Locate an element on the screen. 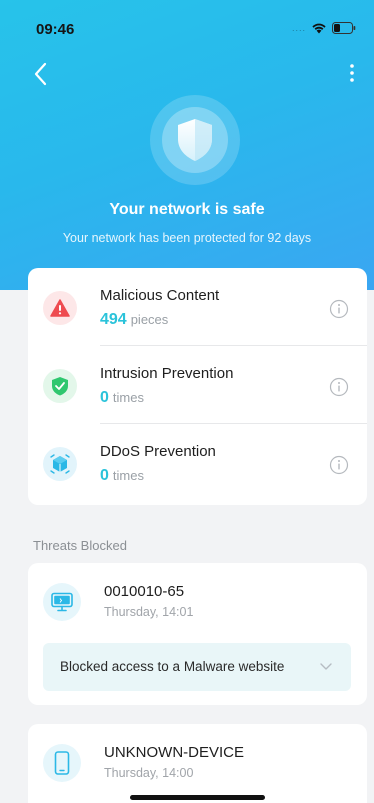 The height and width of the screenshot is (803, 374). stat-malicious-content: Malicious Content 494 pieces is located at coordinates (197, 307).